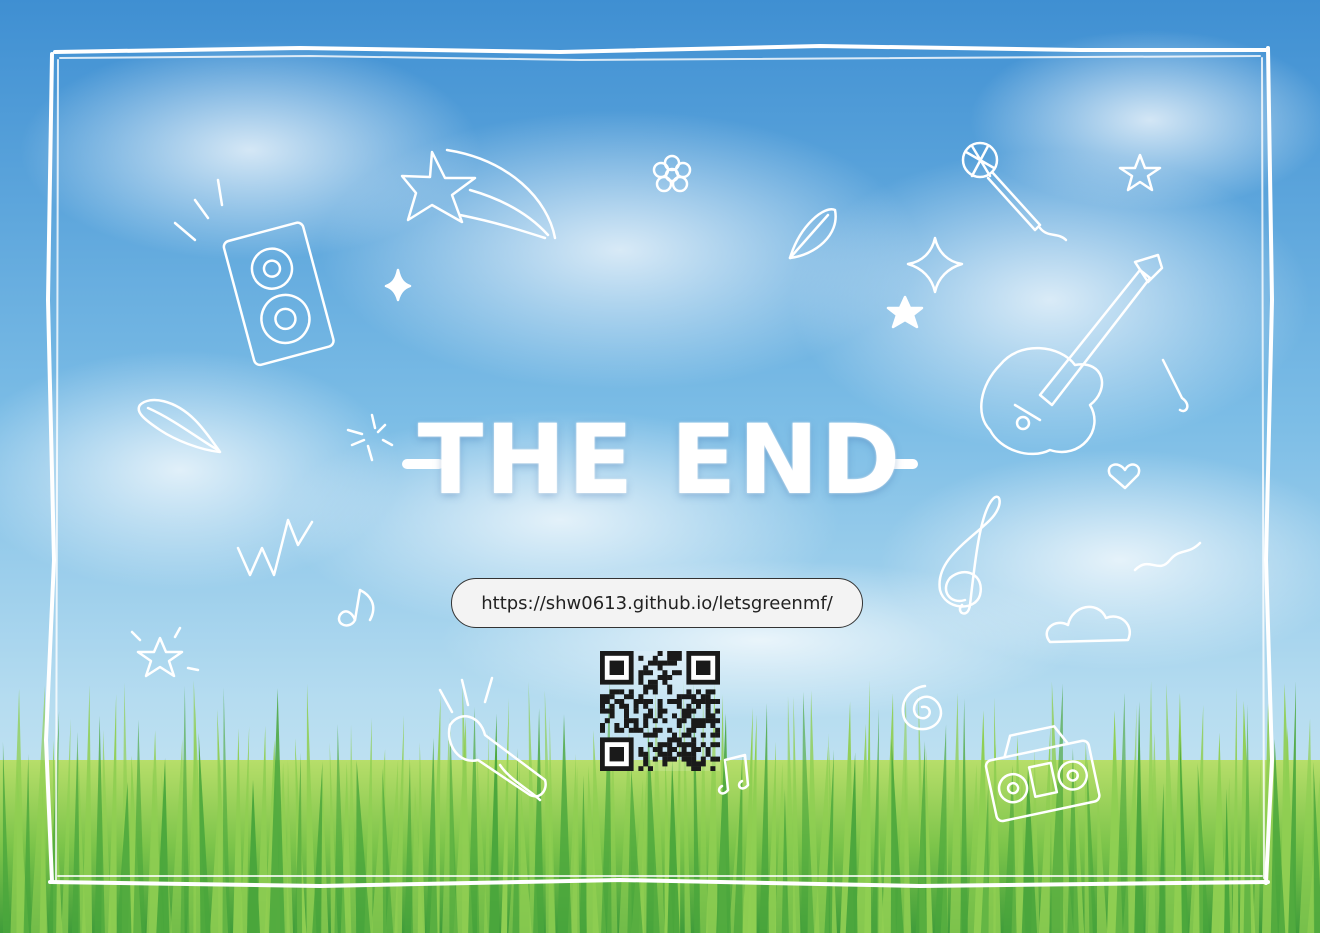  I want to click on qr-code, so click(660, 711).